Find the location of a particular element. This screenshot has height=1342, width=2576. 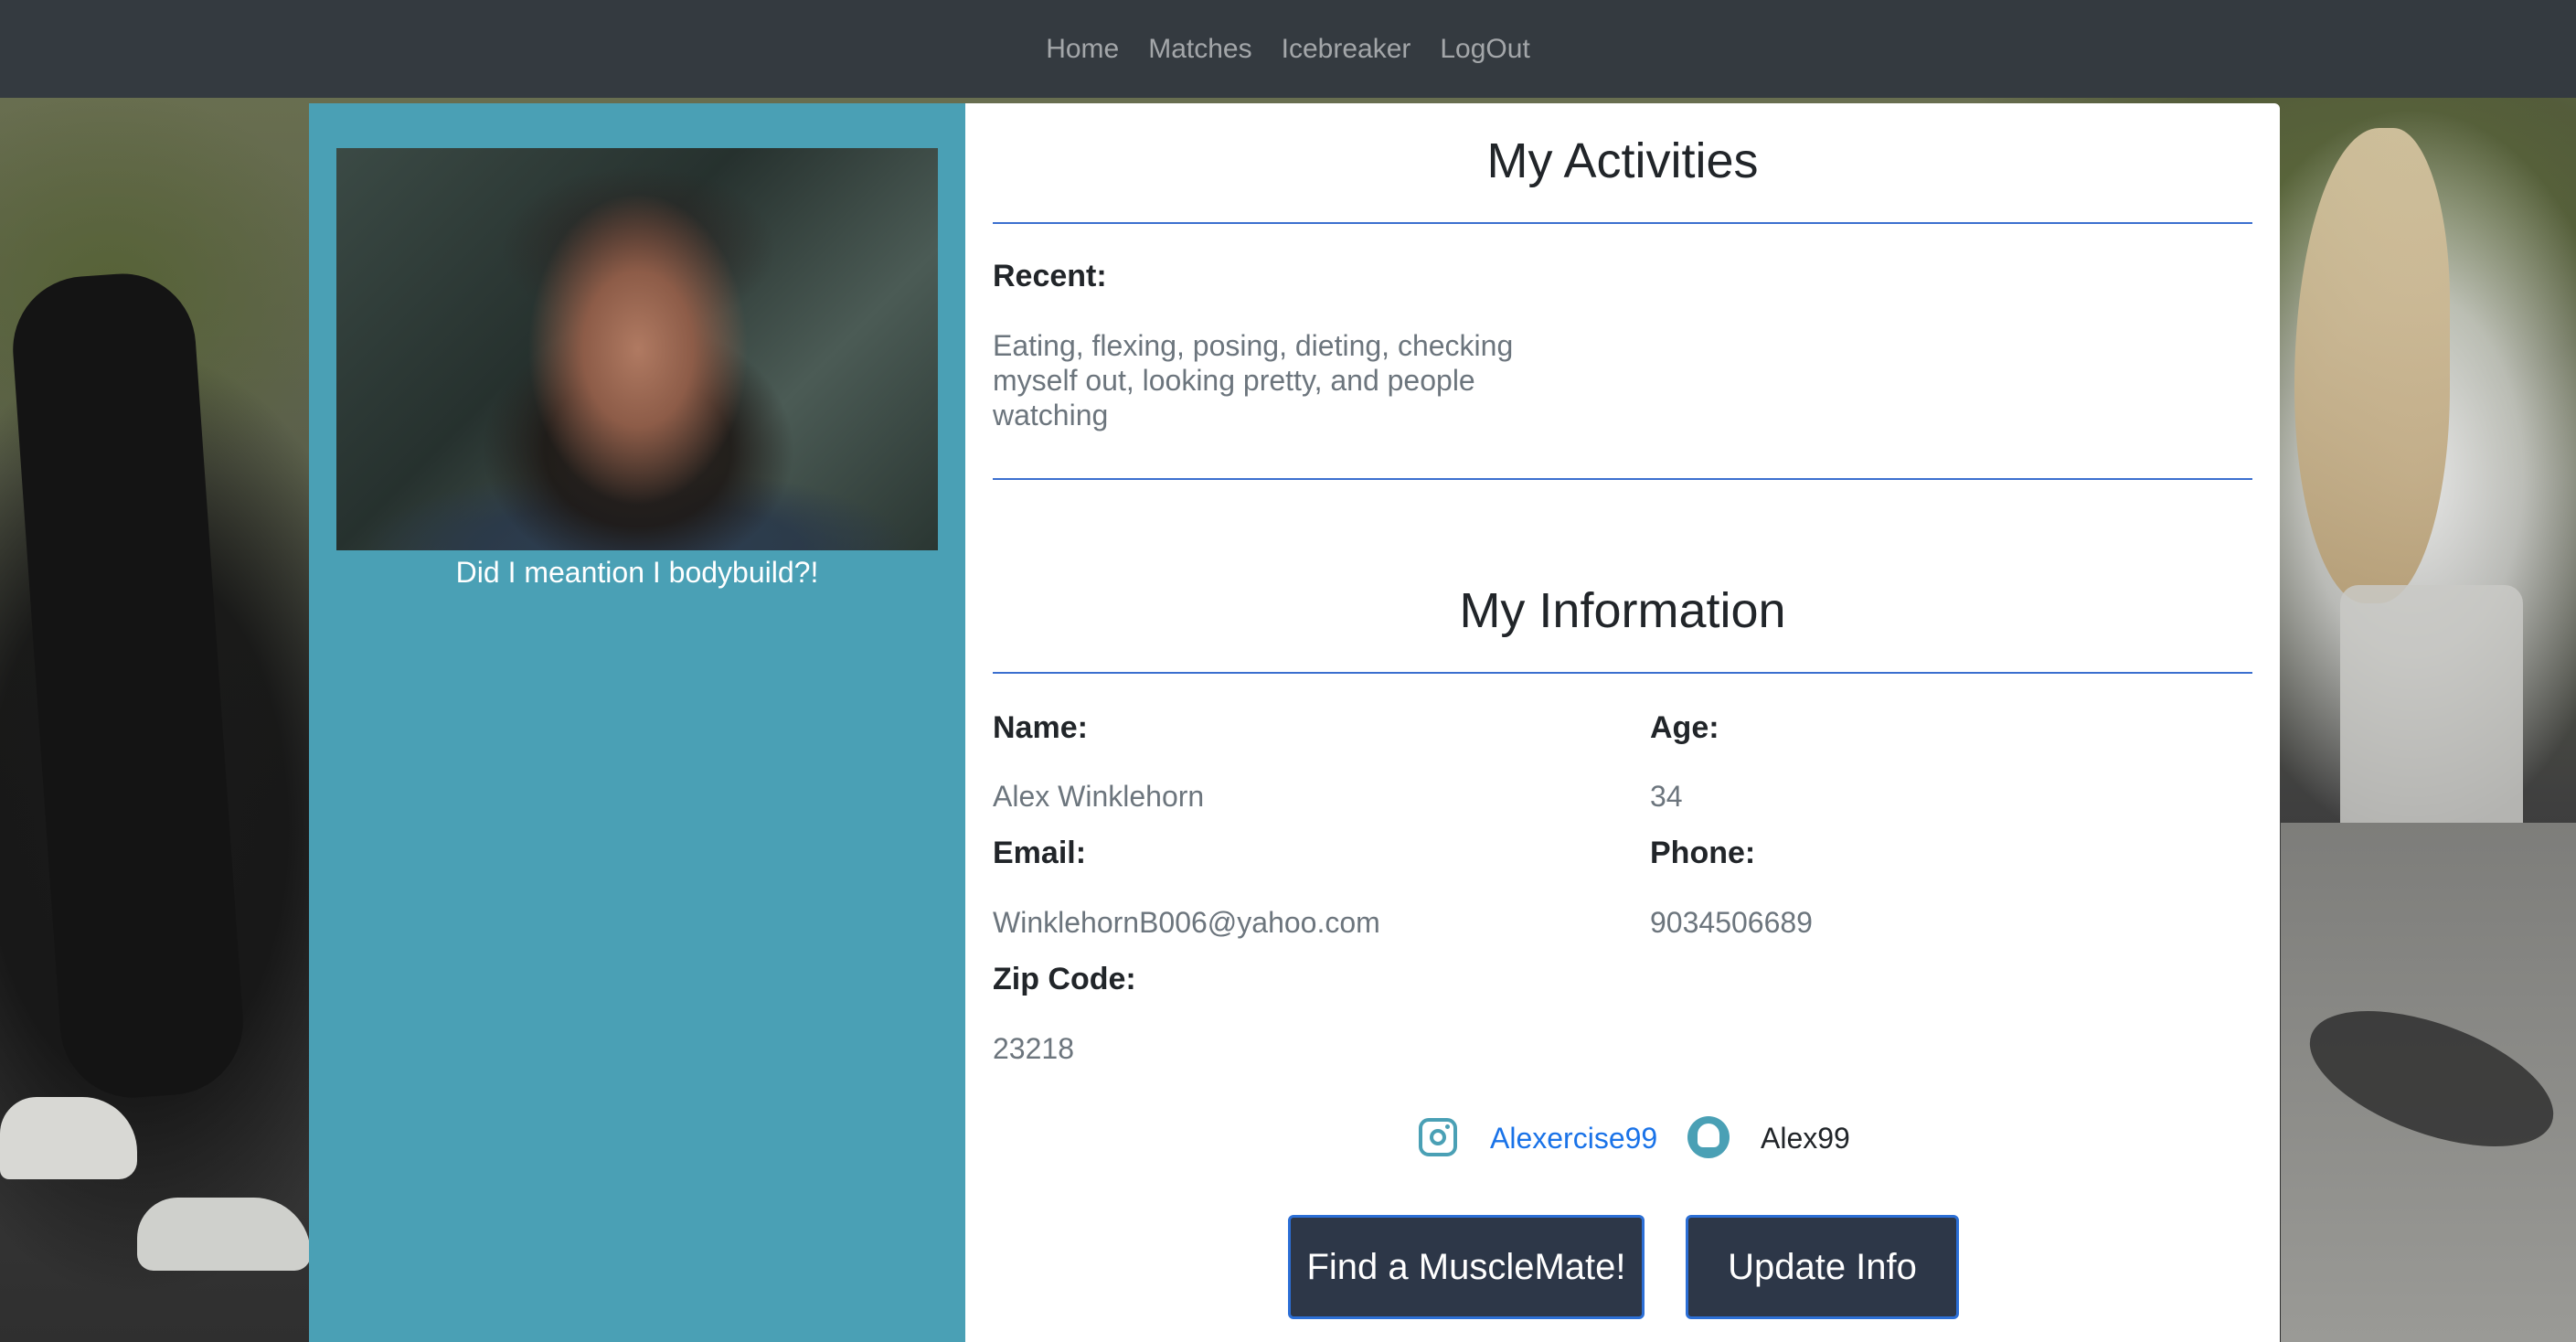

snapchat-icon is located at coordinates (1708, 1137).